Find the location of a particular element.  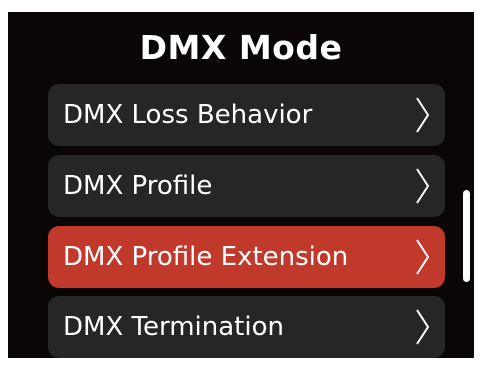

menu-item-label: DMX Loss Behavior is located at coordinates (188, 115).